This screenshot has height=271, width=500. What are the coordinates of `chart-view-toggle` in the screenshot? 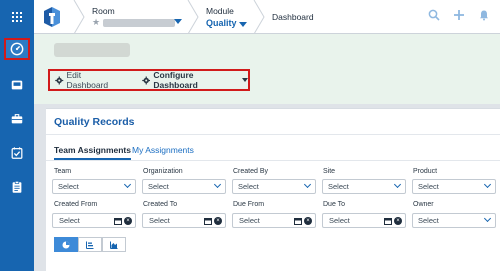 It's located at (90, 244).